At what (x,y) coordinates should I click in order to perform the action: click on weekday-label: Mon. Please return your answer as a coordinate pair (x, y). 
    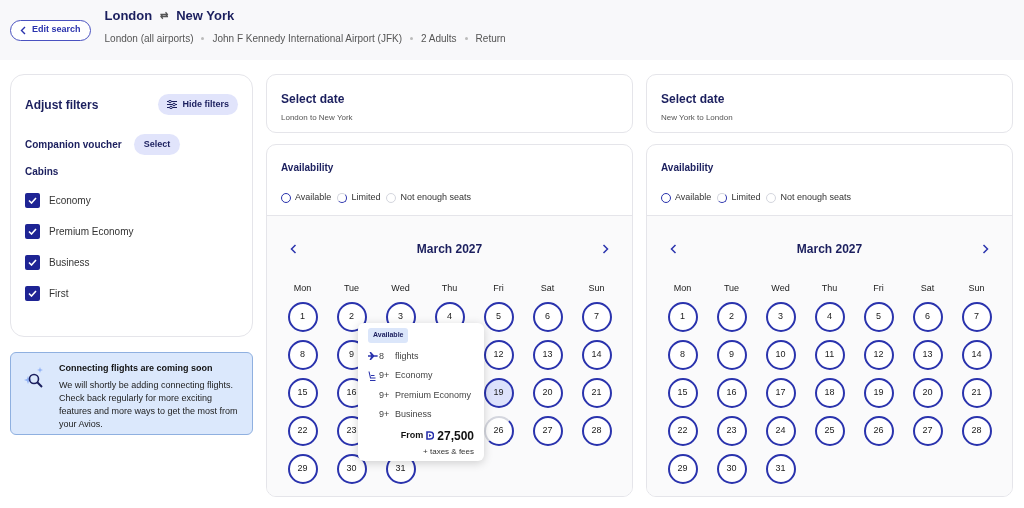
    Looking at the image, I should click on (682, 288).